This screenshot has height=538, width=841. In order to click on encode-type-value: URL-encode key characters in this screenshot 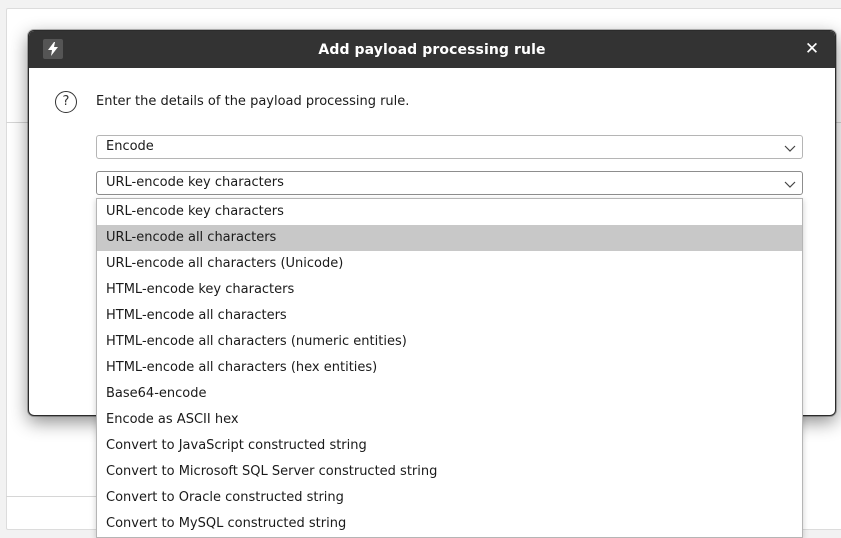, I will do `click(195, 182)`.